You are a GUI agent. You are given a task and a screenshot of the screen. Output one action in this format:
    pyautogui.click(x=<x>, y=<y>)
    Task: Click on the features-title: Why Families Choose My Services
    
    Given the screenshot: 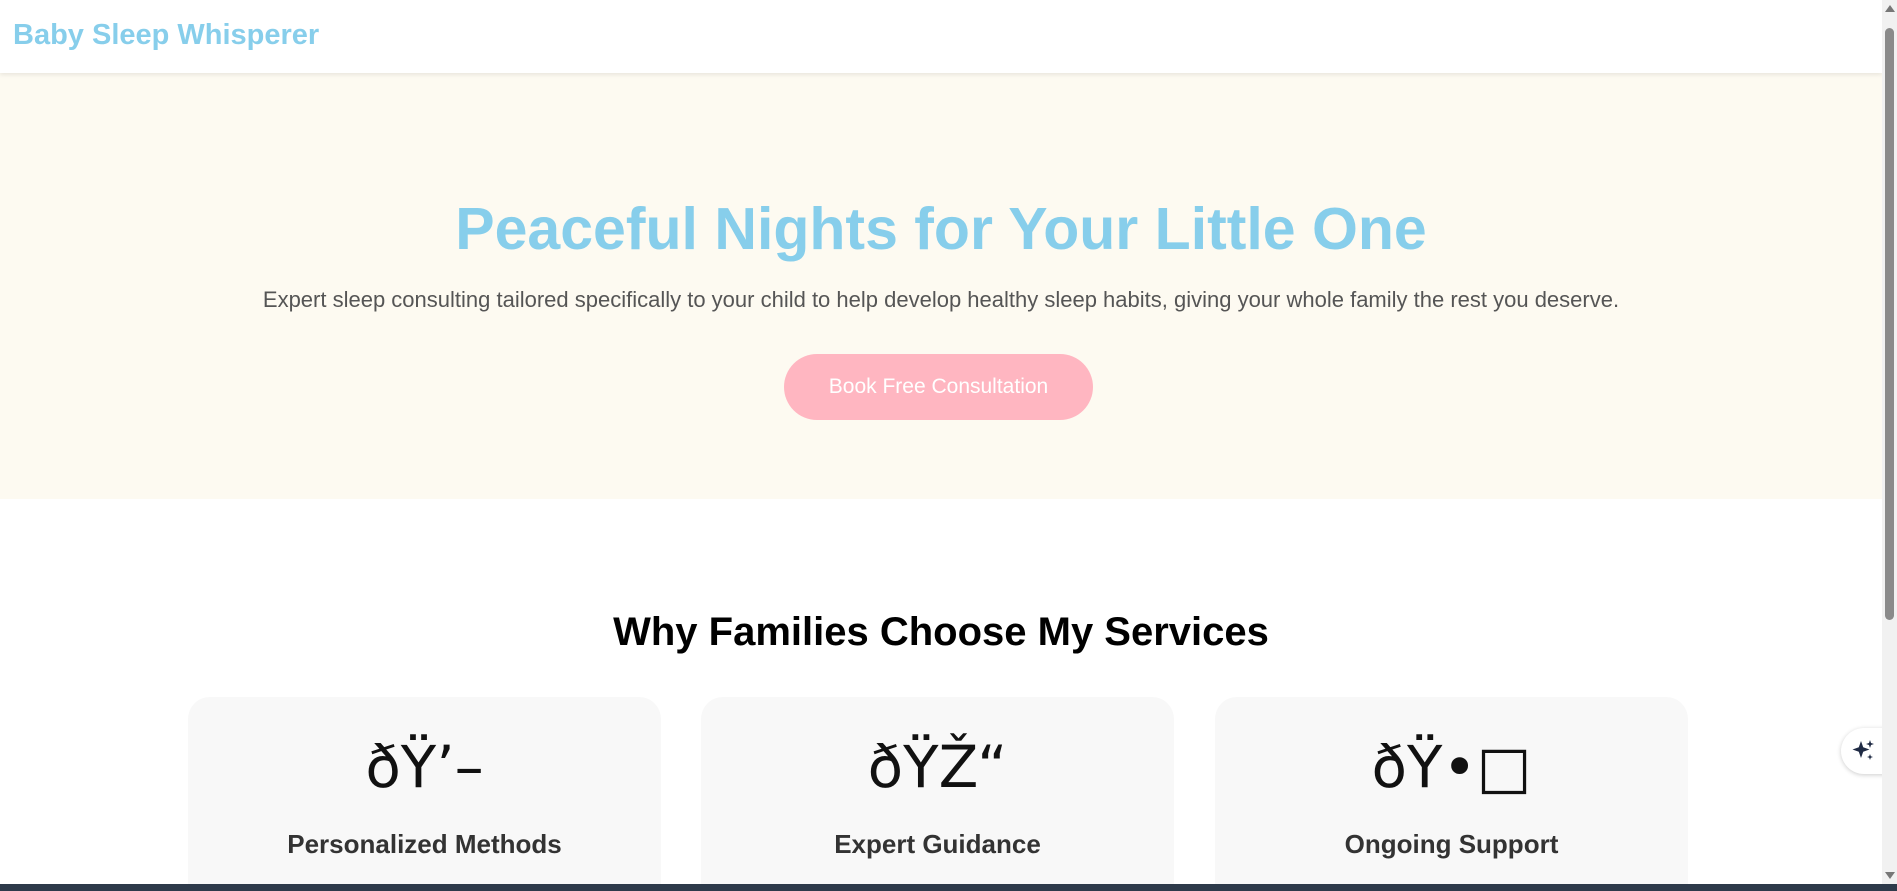 What is the action you would take?
    pyautogui.click(x=941, y=632)
    